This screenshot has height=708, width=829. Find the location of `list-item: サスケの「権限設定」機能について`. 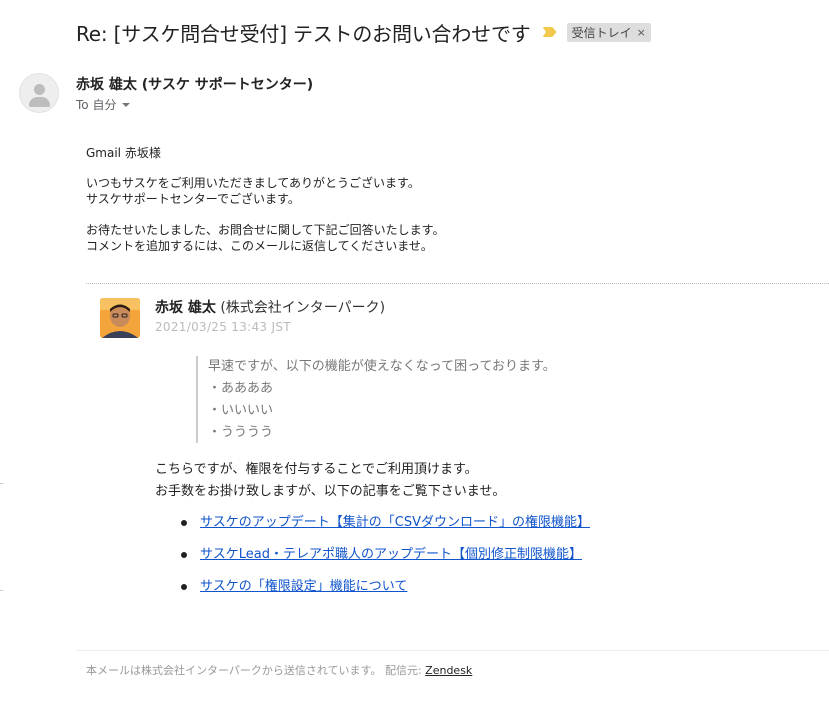

list-item: サスケの「権限設定」機能について is located at coordinates (383, 591).